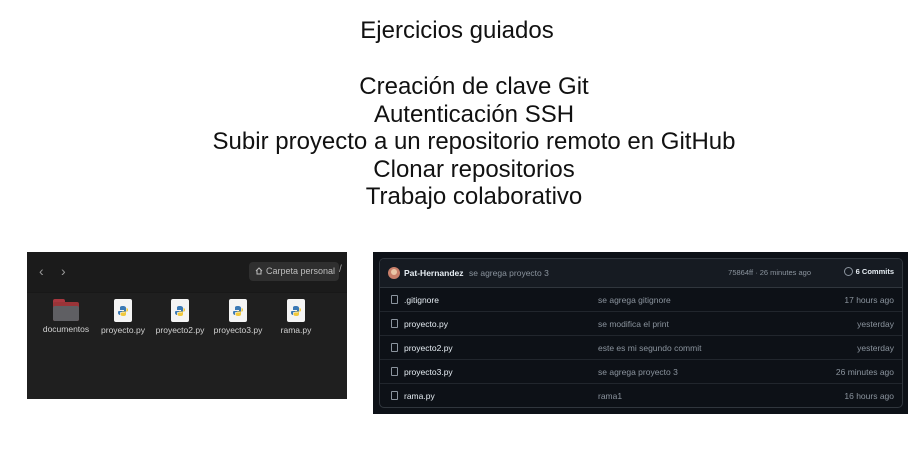 The height and width of the screenshot is (459, 914). I want to click on avatar, so click(394, 273).